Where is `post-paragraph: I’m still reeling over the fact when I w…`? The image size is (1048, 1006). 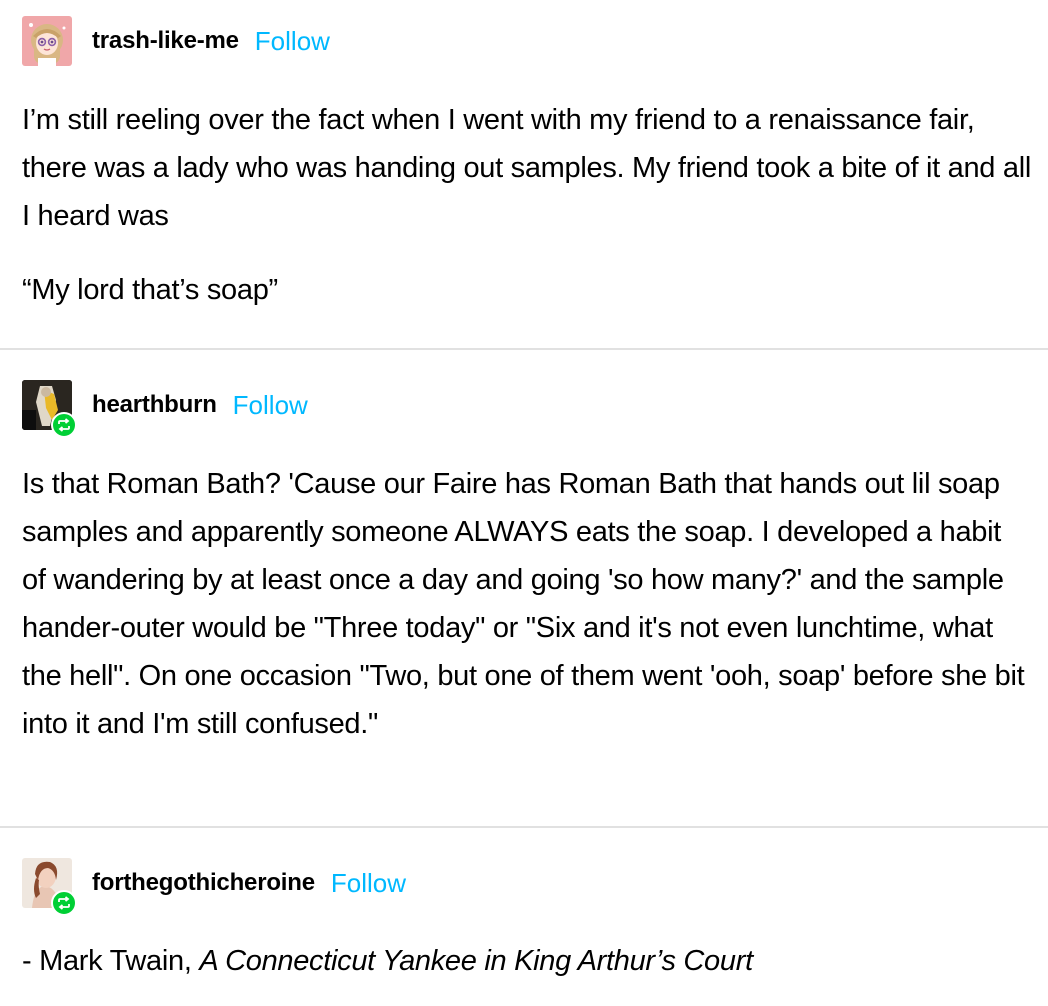
post-paragraph: I’m still reeling over the fact when I w… is located at coordinates (526, 168).